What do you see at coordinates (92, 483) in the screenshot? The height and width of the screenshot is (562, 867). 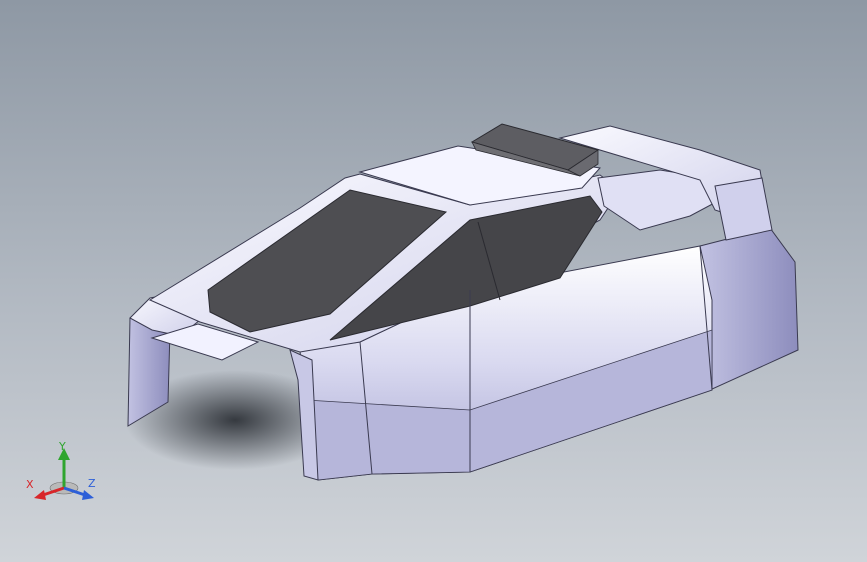 I see `z-axis-label: Z` at bounding box center [92, 483].